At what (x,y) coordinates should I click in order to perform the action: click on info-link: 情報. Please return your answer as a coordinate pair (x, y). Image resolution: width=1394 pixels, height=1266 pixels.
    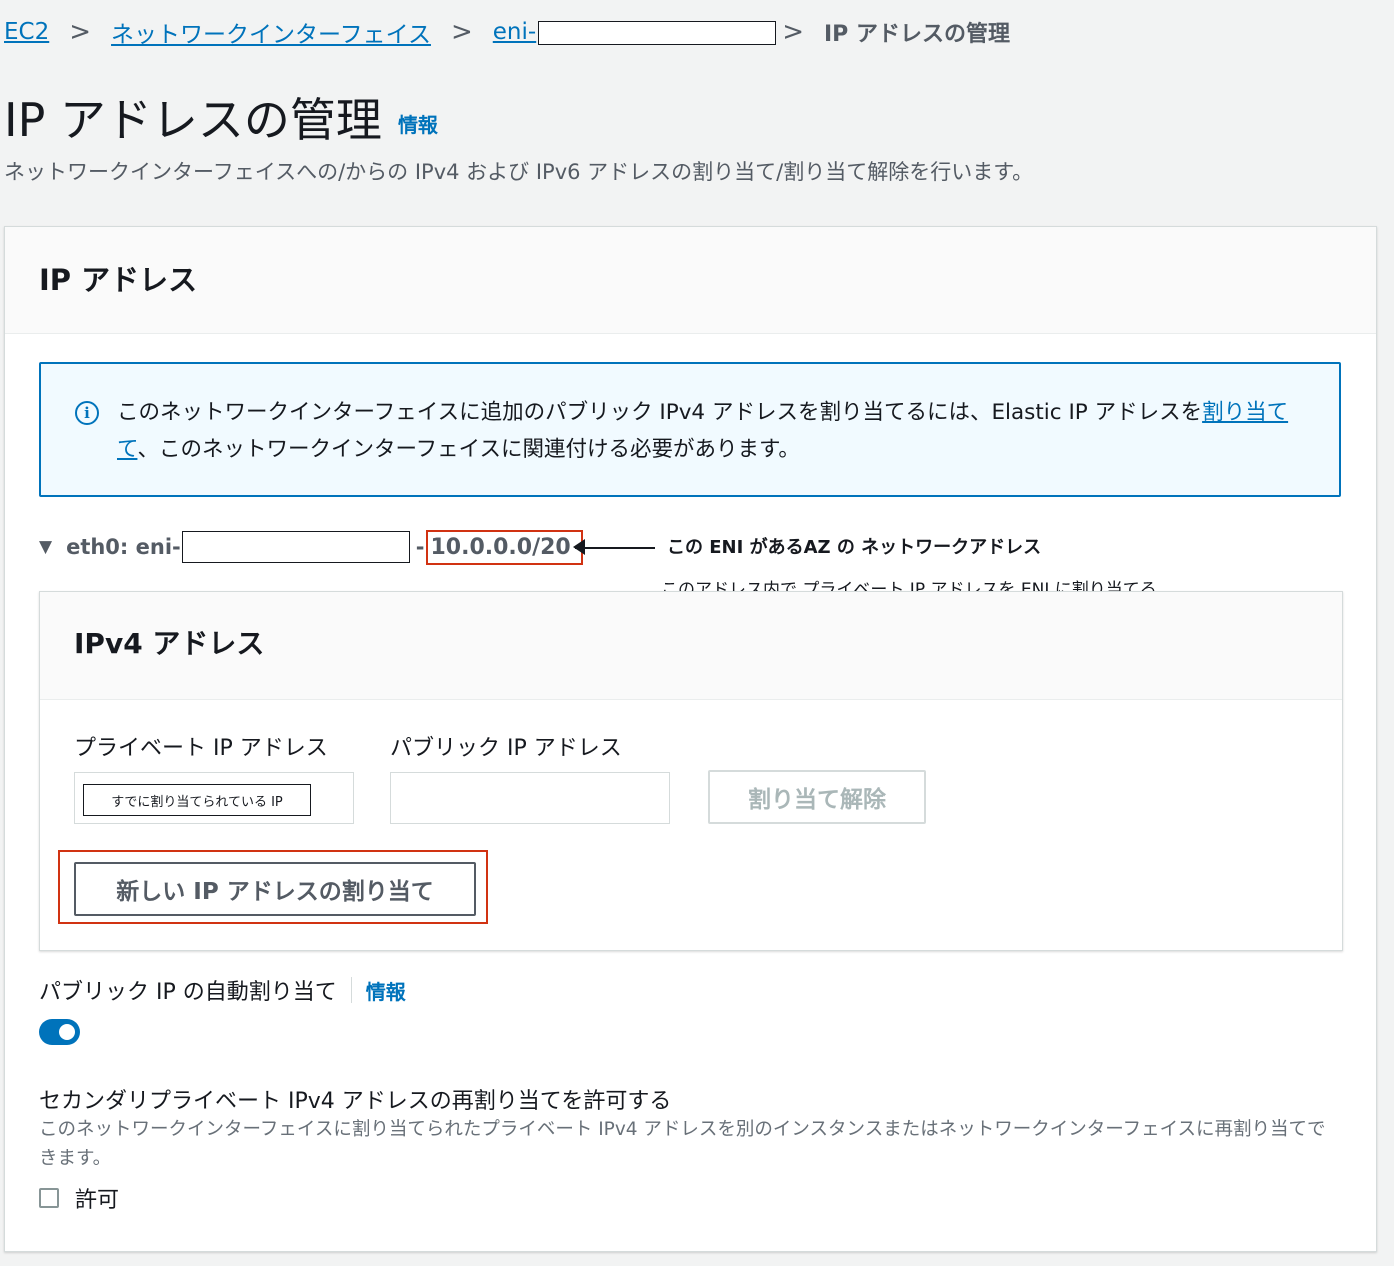
    Looking at the image, I should click on (418, 125).